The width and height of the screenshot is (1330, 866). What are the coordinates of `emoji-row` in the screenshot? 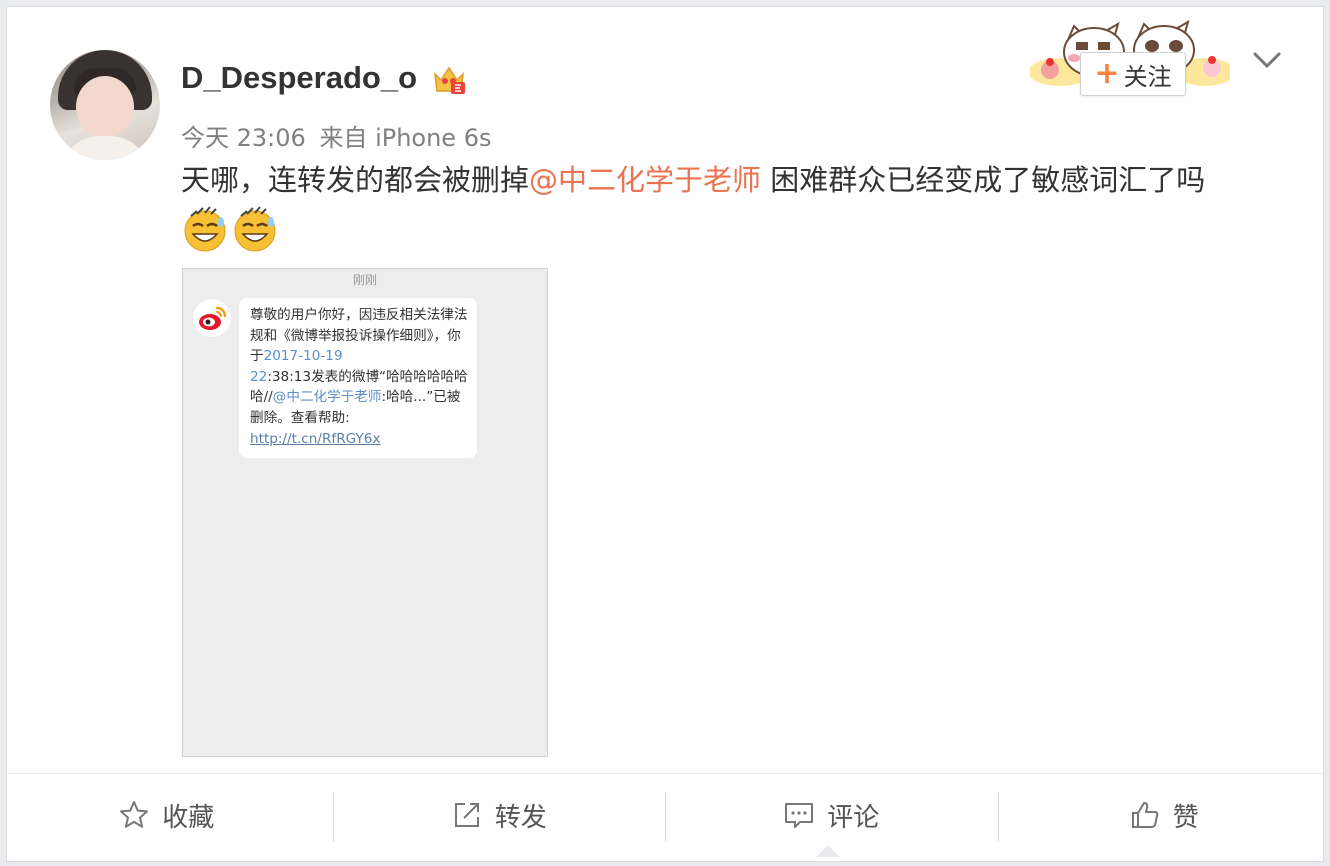 It's located at (230, 228).